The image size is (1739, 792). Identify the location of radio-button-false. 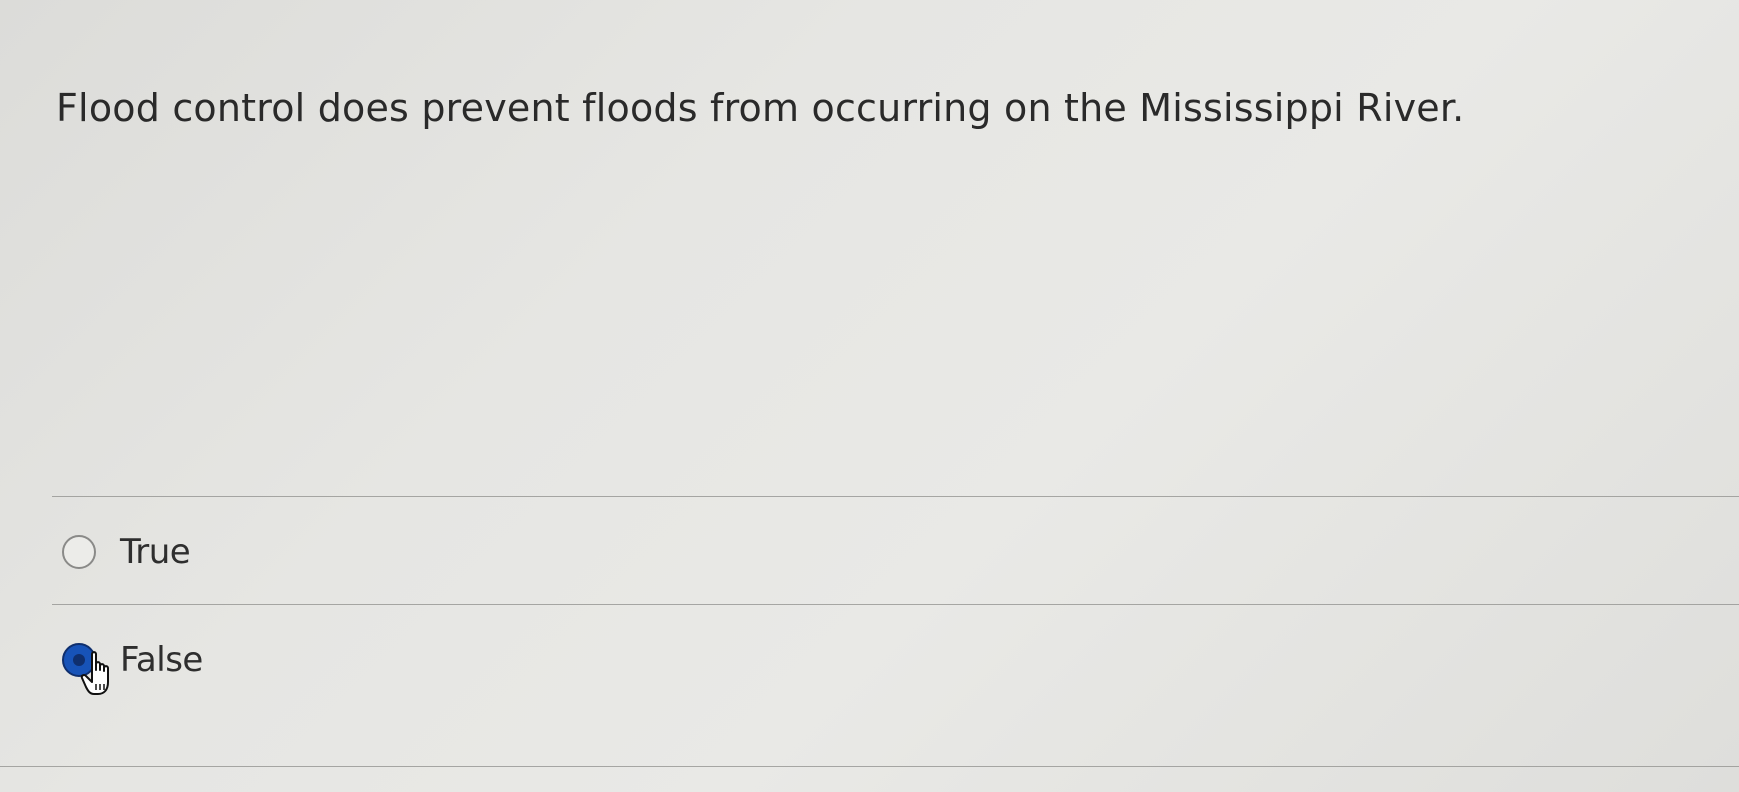
(79, 660).